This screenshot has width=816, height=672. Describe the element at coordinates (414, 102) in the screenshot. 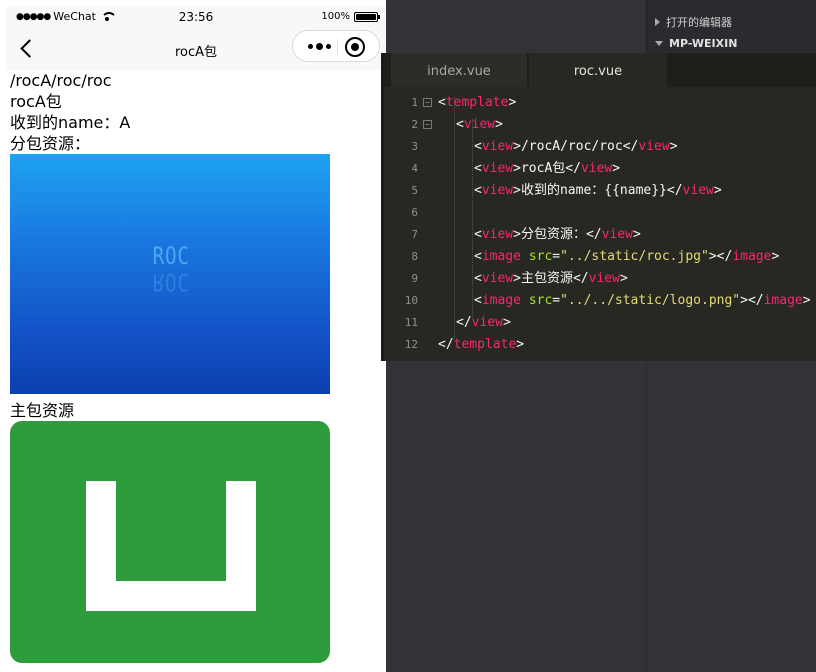

I see `line-number: 1` at that location.